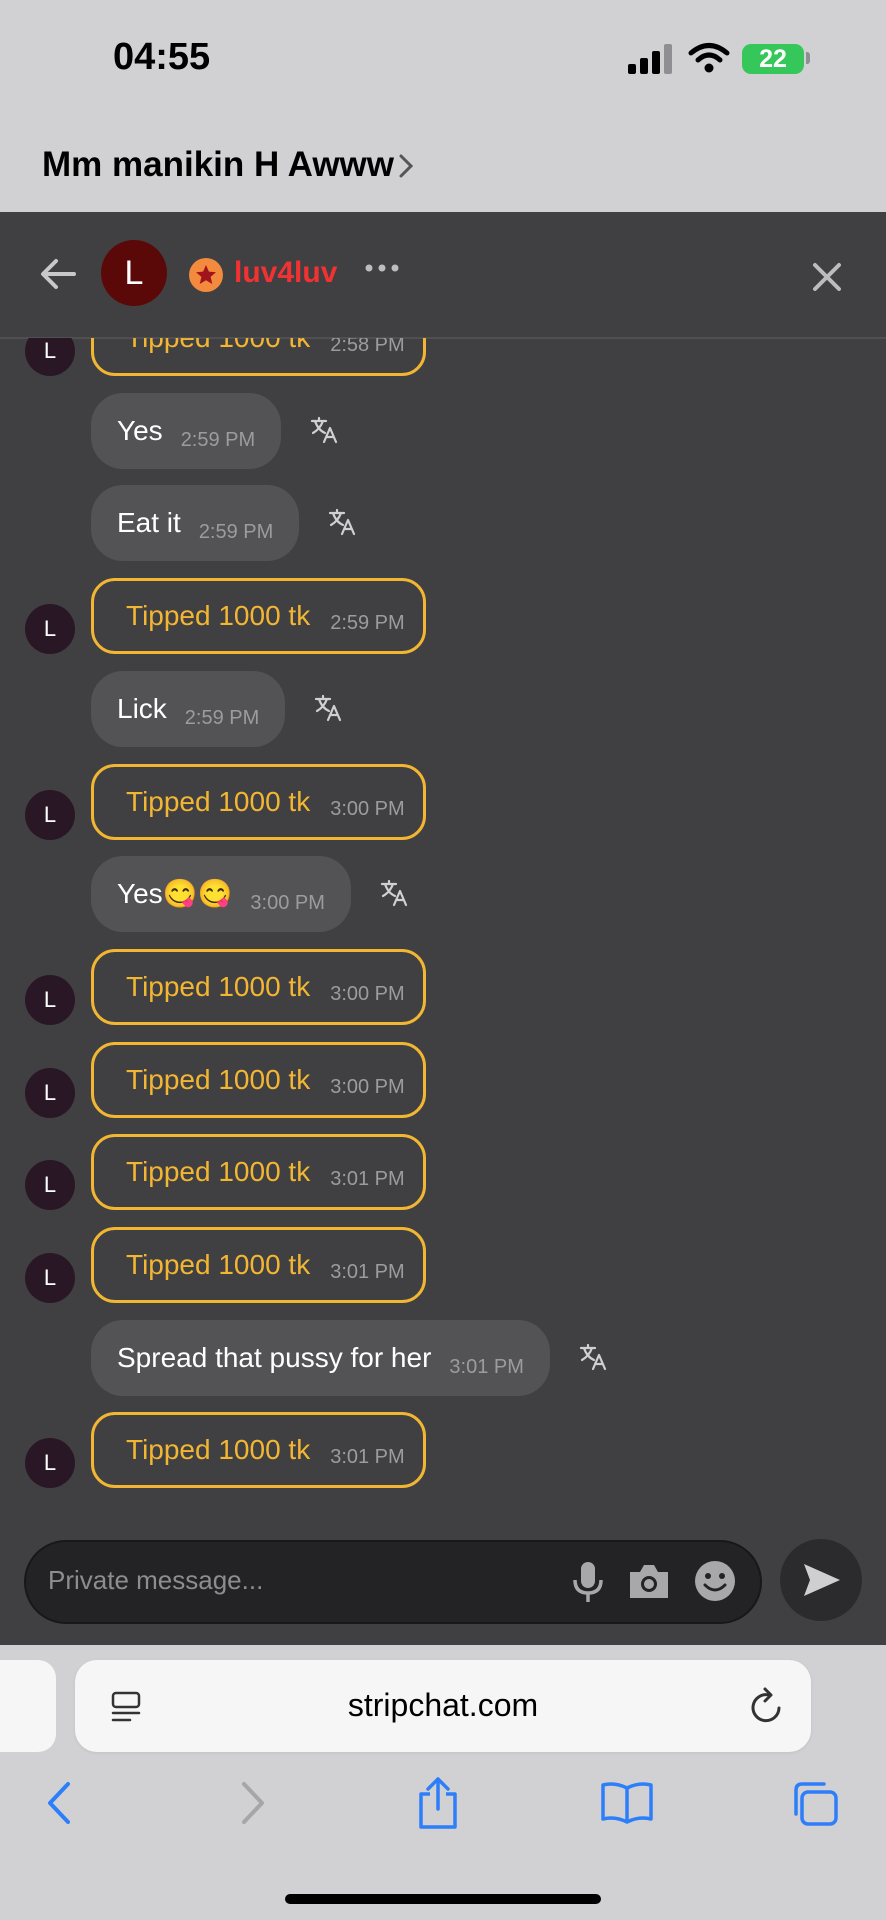  I want to click on message-text: Spread that pussy for her, so click(274, 1357).